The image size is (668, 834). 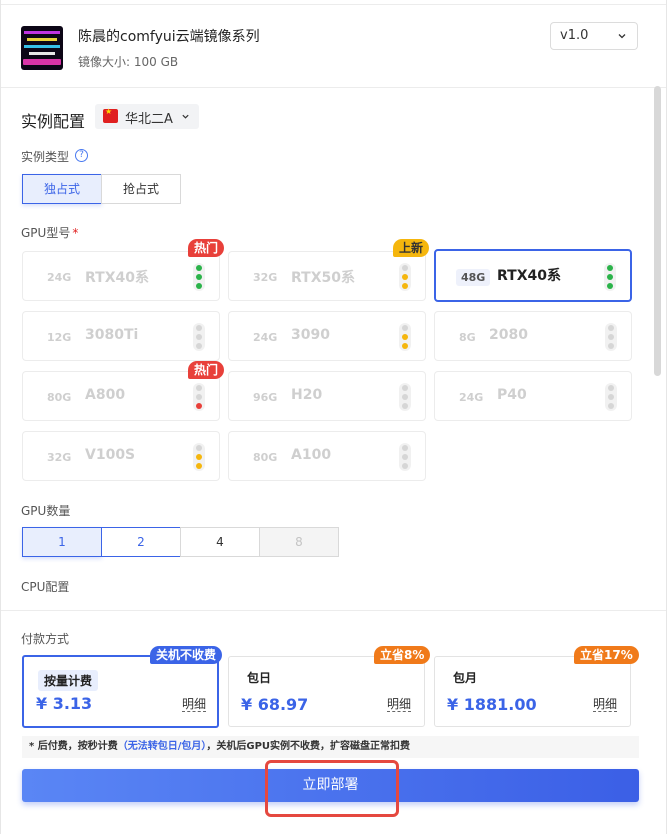 What do you see at coordinates (45, 639) in the screenshot?
I see `billing-label: 付款方式` at bounding box center [45, 639].